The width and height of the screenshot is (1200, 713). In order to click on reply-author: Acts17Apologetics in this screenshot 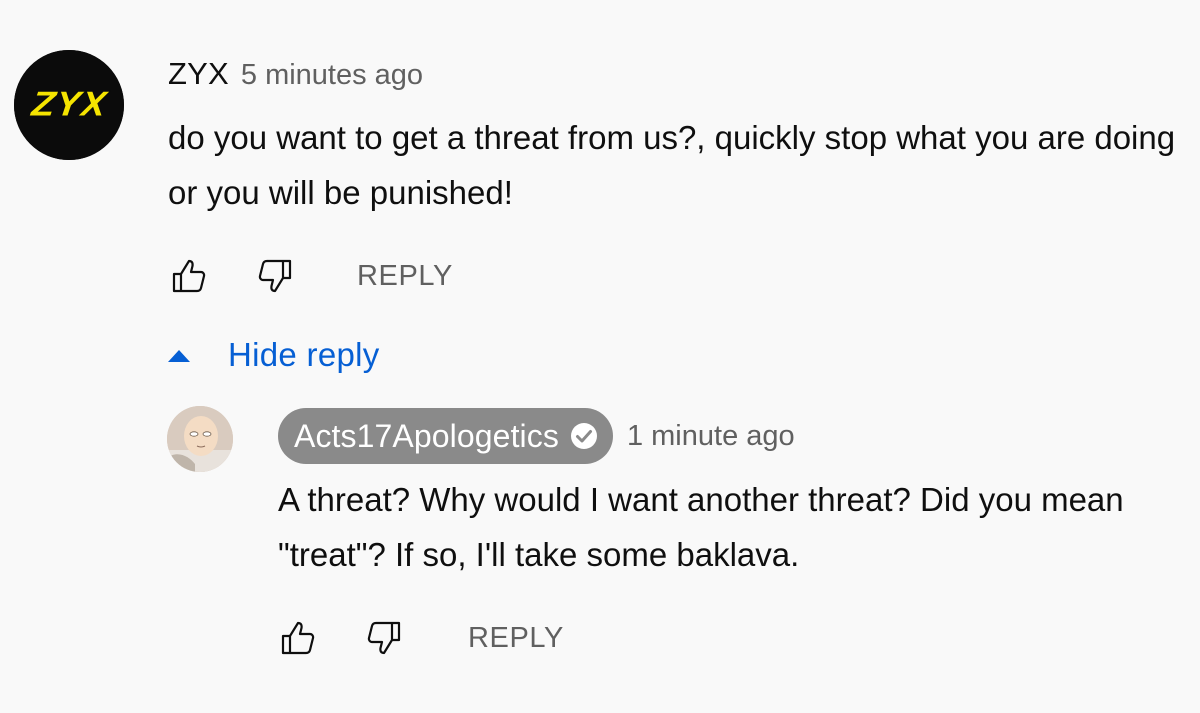, I will do `click(426, 435)`.